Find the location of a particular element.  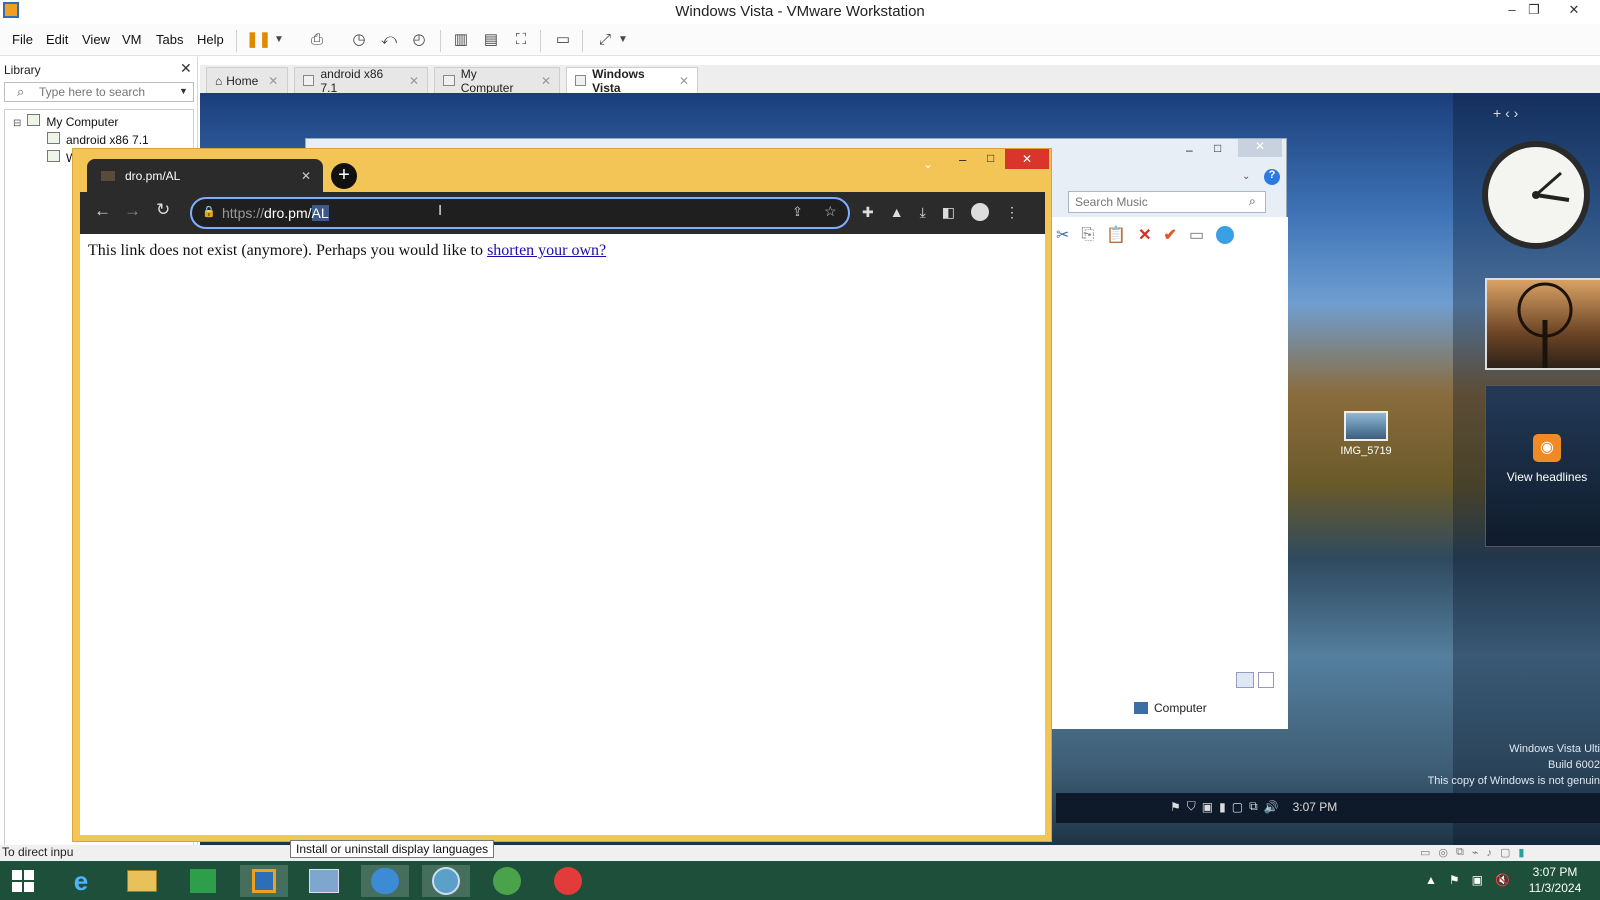

start-button is located at coordinates (23, 881).